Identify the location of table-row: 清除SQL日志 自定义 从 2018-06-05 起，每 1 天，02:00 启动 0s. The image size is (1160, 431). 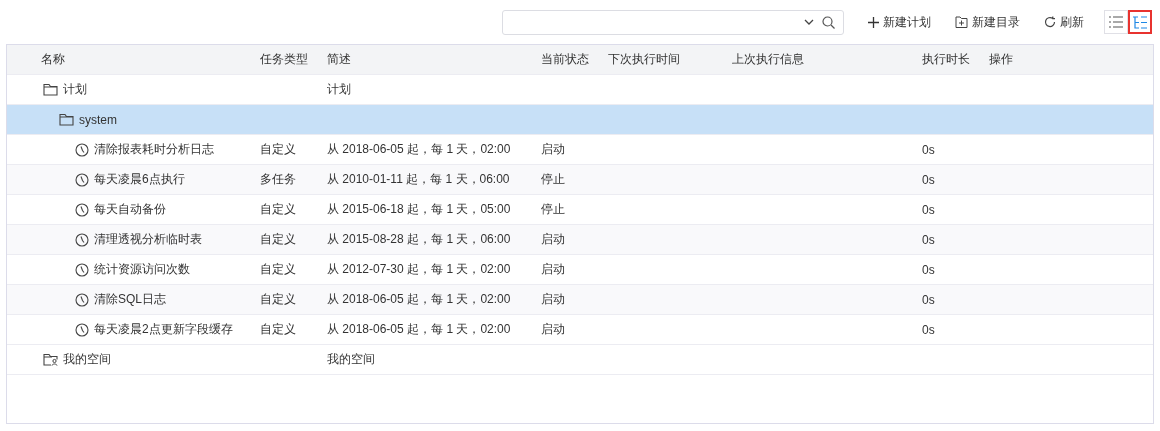
(580, 300).